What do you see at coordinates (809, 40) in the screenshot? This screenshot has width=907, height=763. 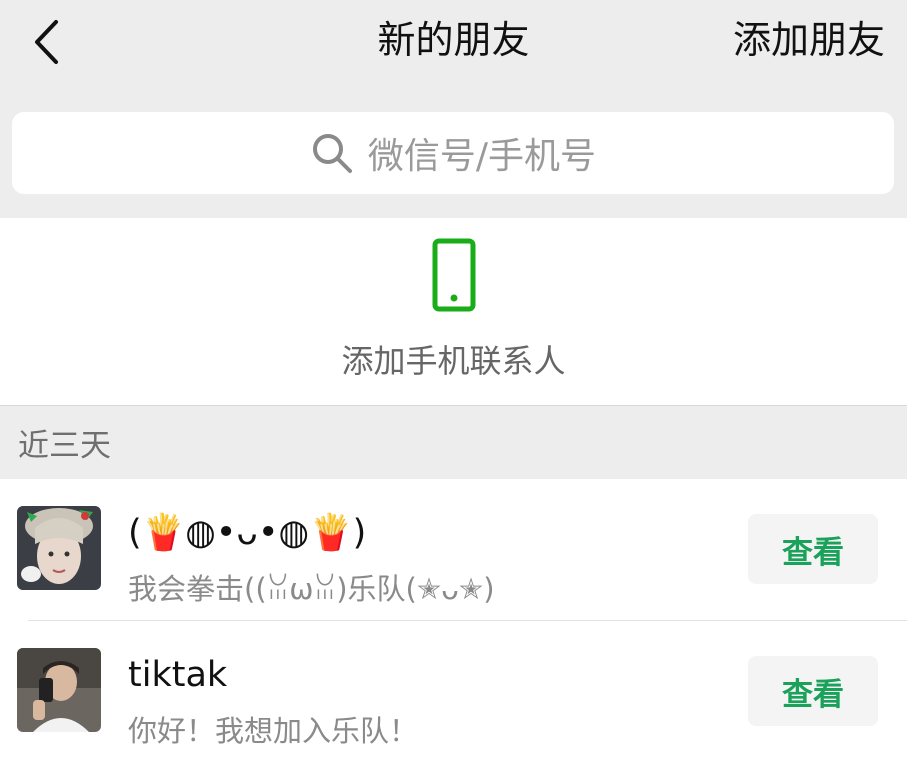 I see `add-friend-button: 添加朋友` at bounding box center [809, 40].